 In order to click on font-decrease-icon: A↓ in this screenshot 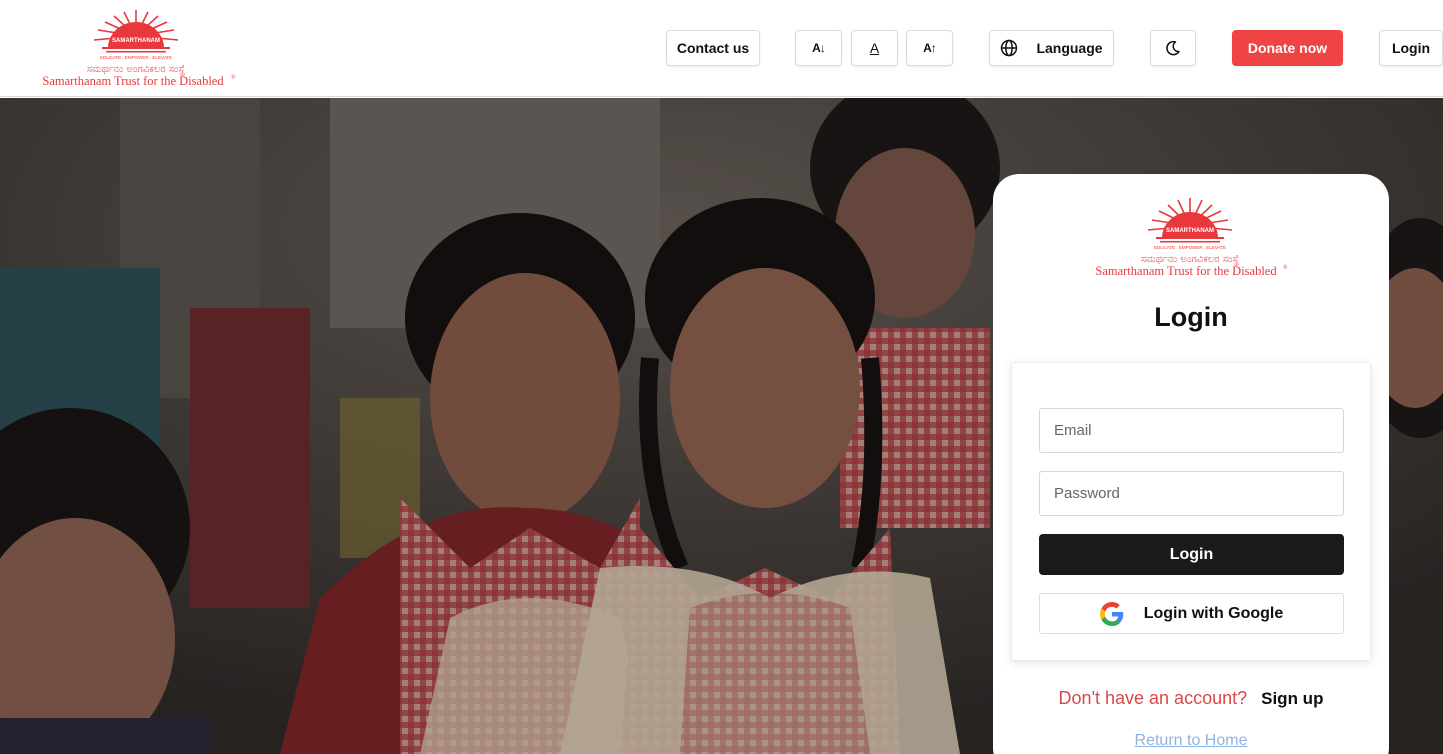, I will do `click(819, 48)`.